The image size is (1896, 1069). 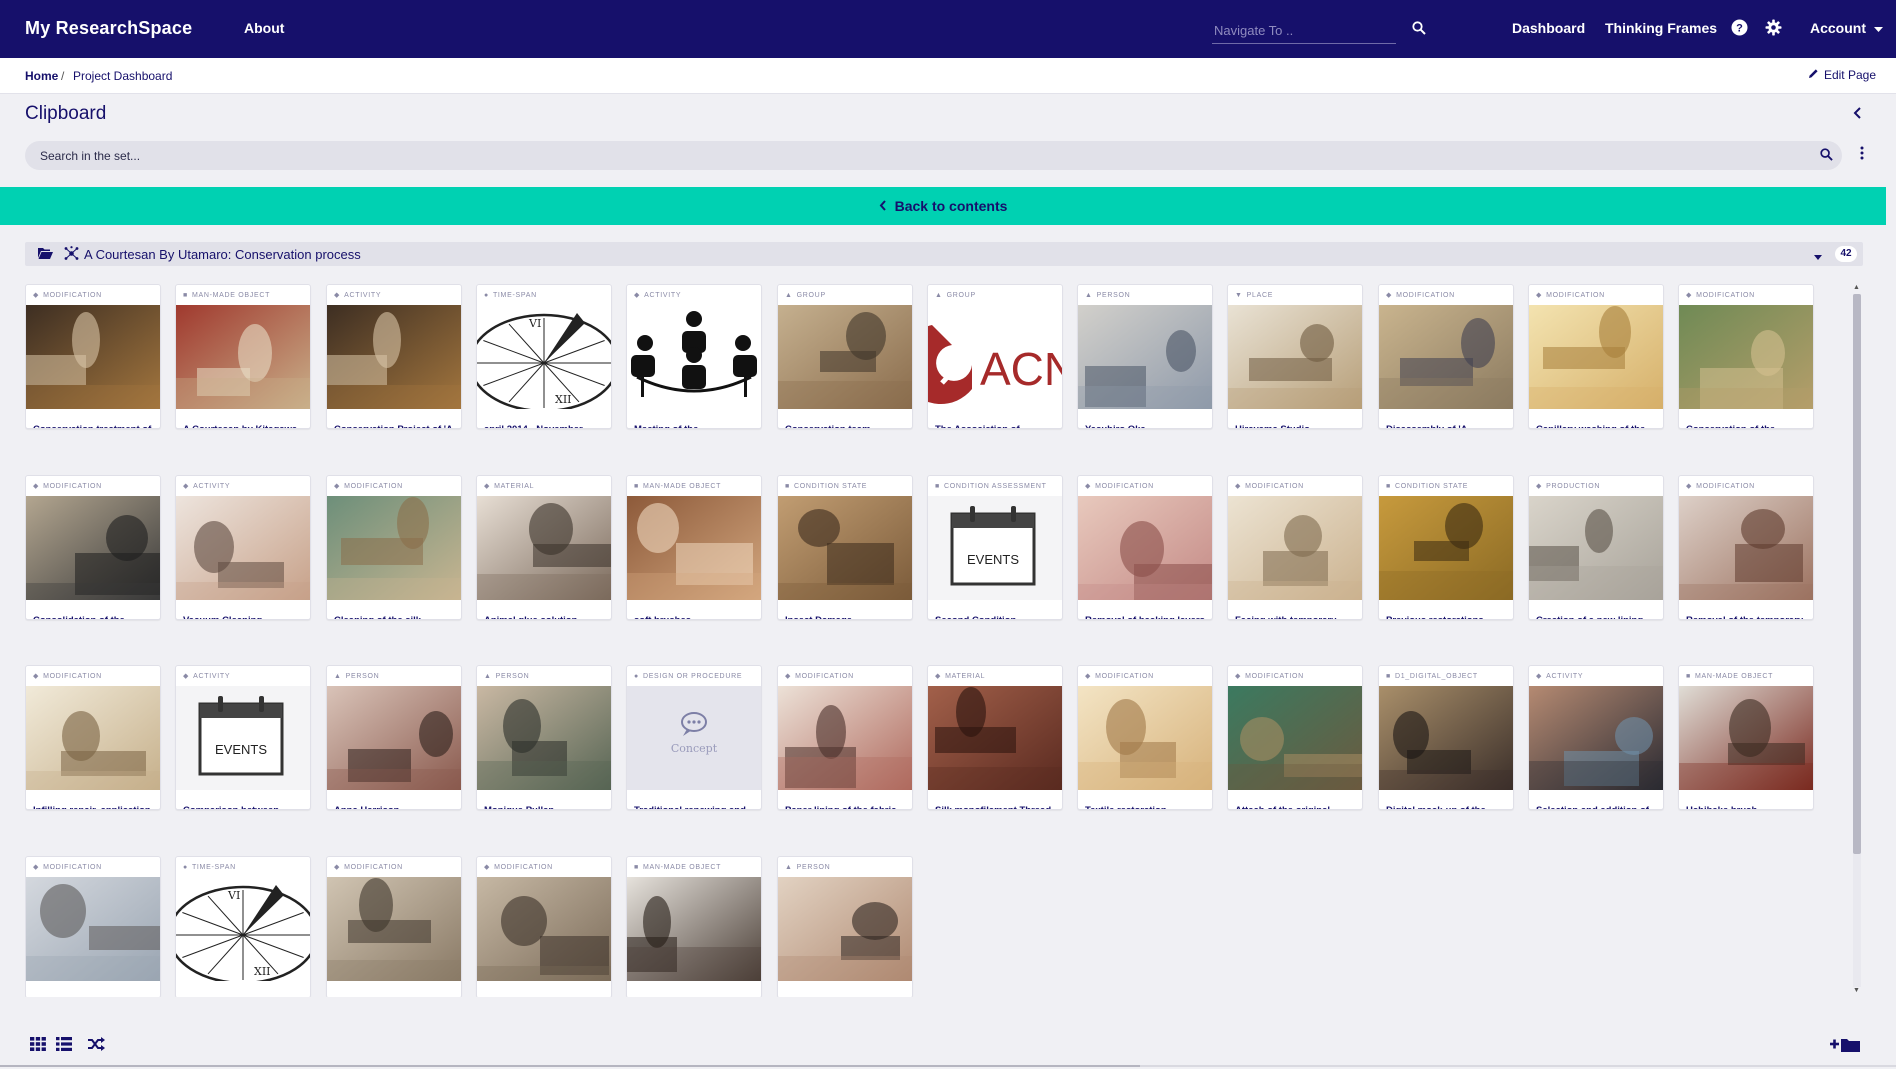 What do you see at coordinates (1842, 75) in the screenshot?
I see `edit-page-button: Edit Page` at bounding box center [1842, 75].